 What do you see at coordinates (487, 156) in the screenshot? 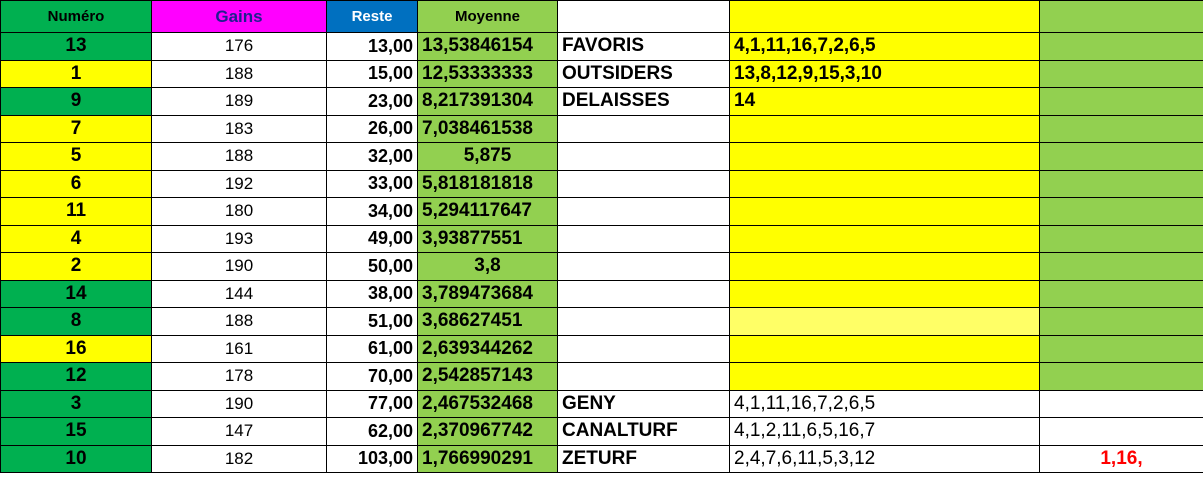
I see `cell-moyenne: 5,875` at bounding box center [487, 156].